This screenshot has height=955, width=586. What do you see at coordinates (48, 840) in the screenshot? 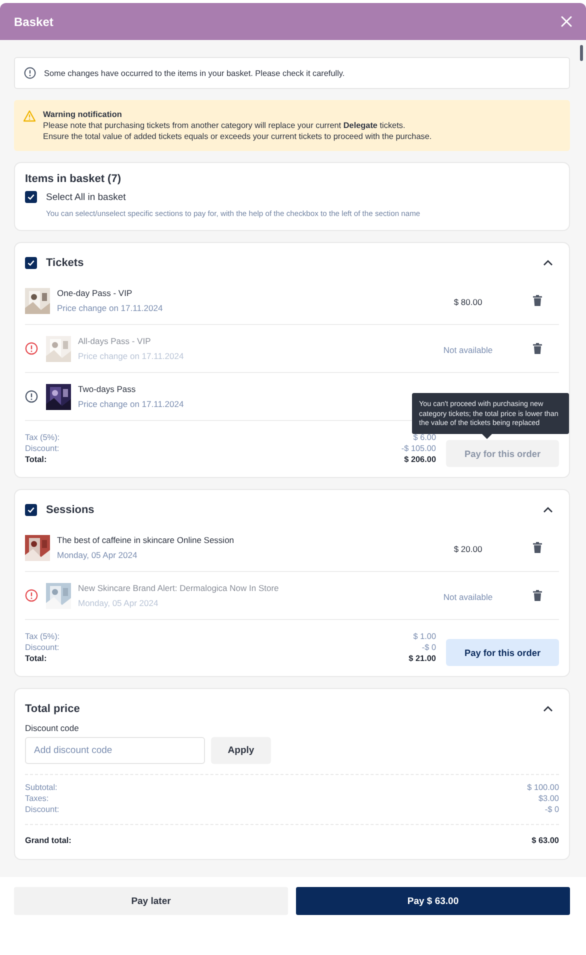
I see `grand-total-label: Grand total:` at bounding box center [48, 840].